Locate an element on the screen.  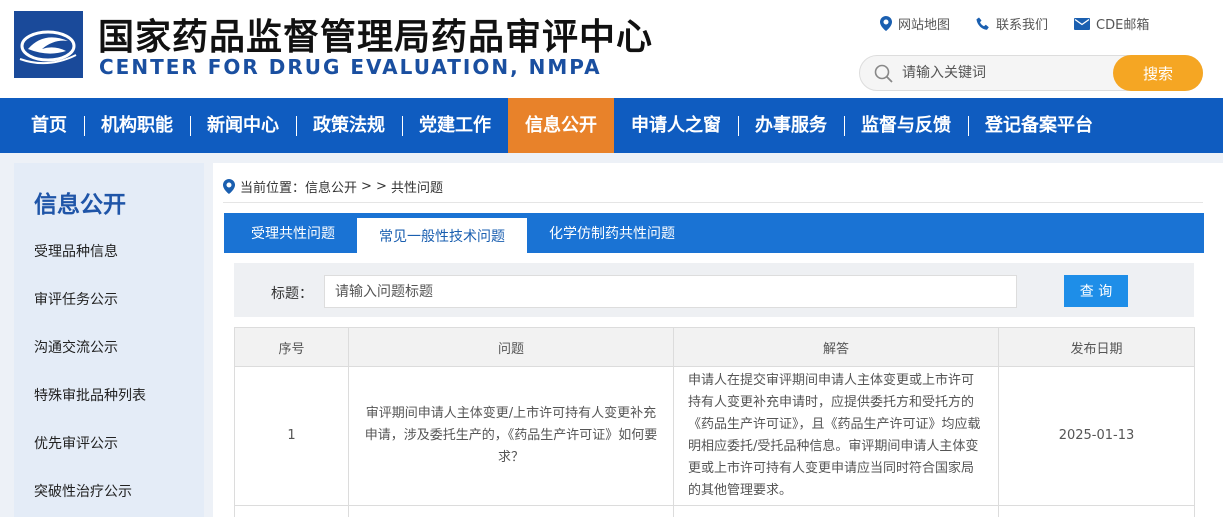
contact-label: 联系我们 is located at coordinates (1022, 25).